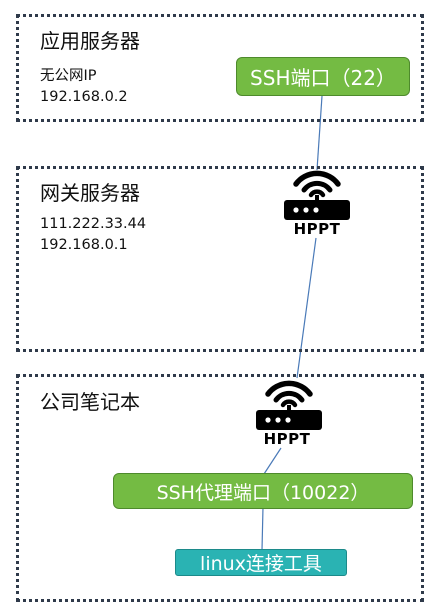  What do you see at coordinates (84, 97) in the screenshot?
I see `app-server-line-2: 192.168.0.2` at bounding box center [84, 97].